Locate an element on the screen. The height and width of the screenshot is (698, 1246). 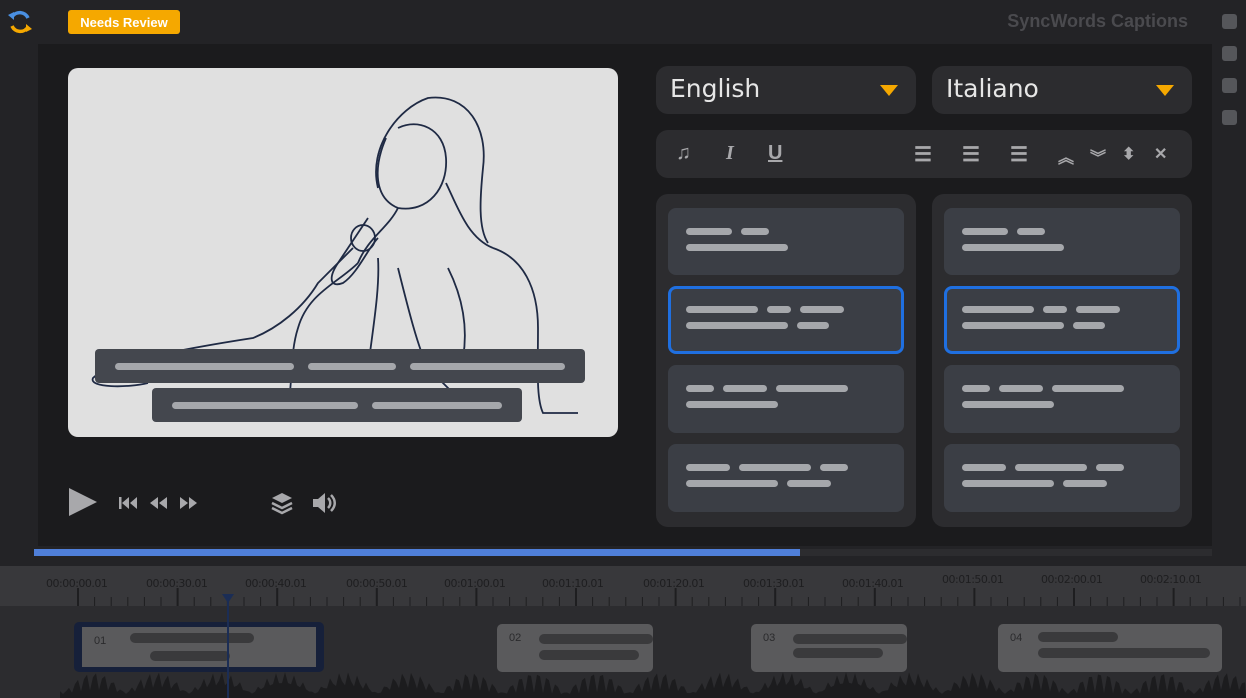
collapse-icon: ✕ is located at coordinates (1160, 154).